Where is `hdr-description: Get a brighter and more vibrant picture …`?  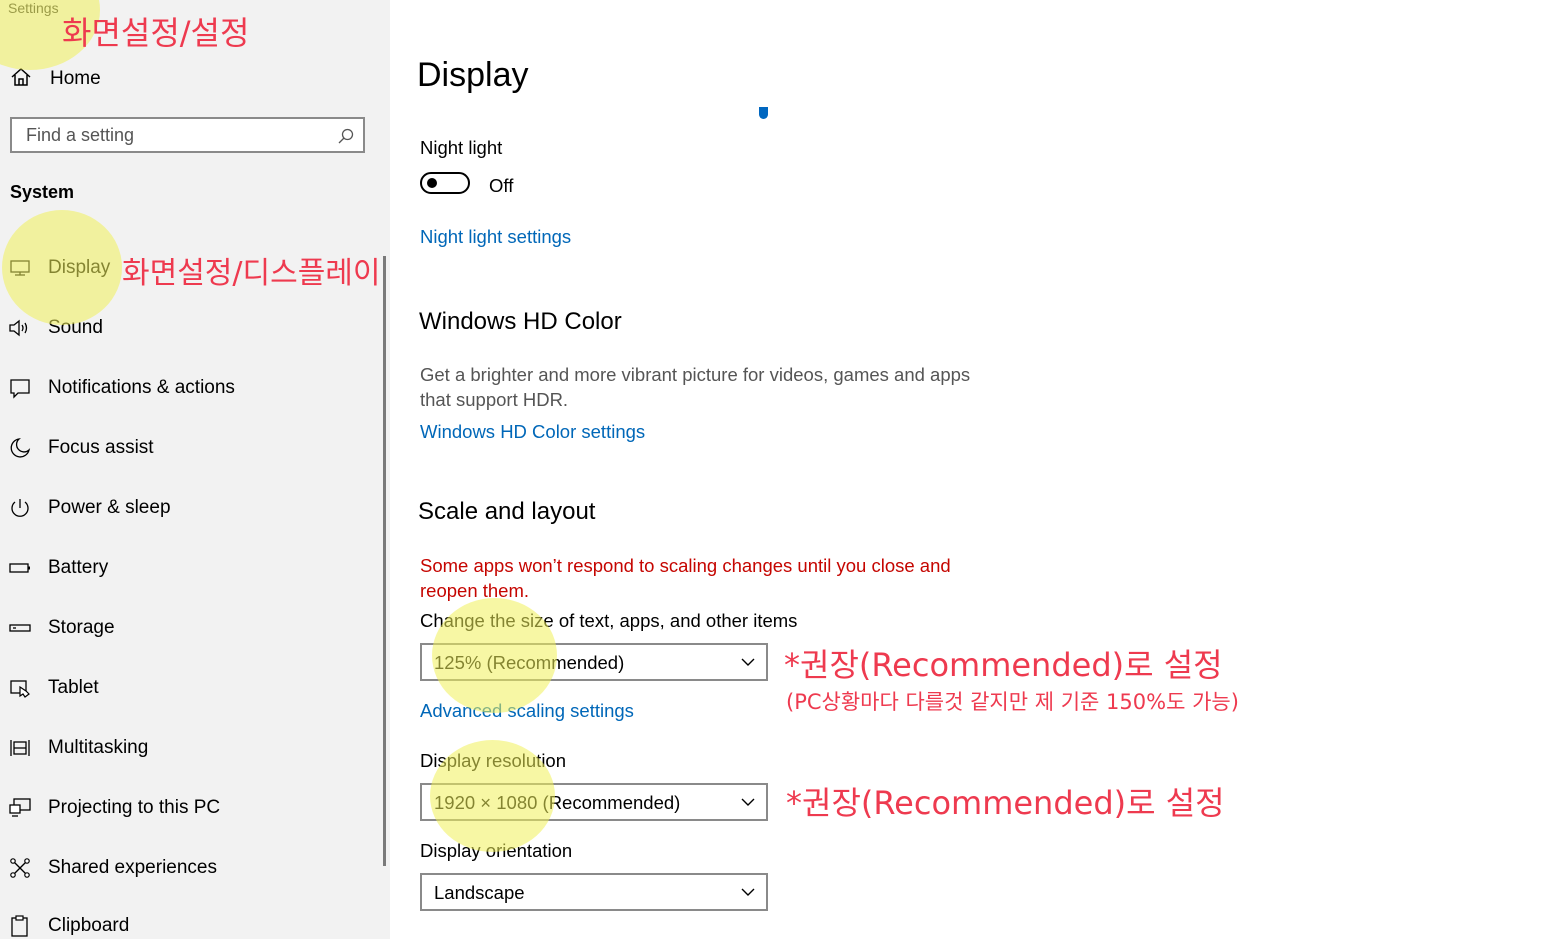 hdr-description: Get a brighter and more vibrant picture … is located at coordinates (695, 387).